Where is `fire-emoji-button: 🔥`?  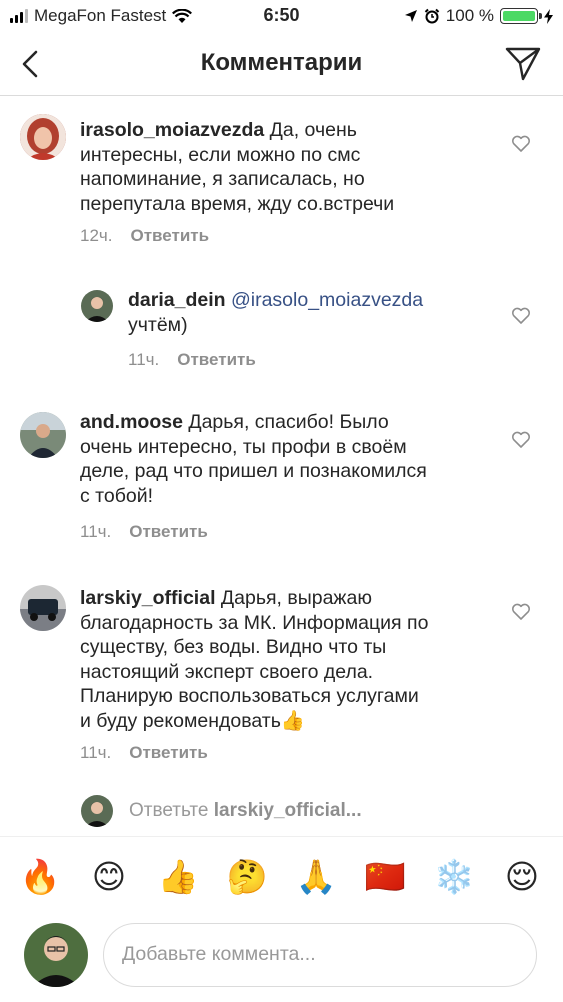 fire-emoji-button: 🔥 is located at coordinates (40, 877).